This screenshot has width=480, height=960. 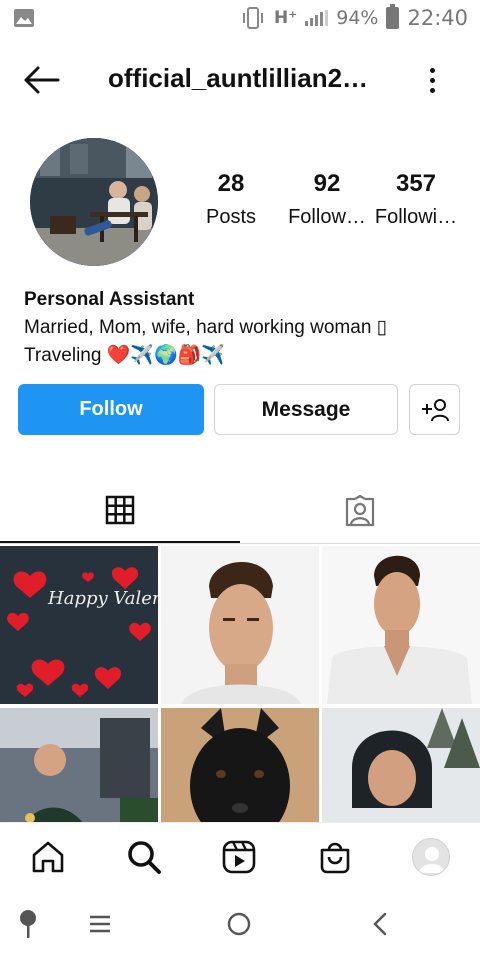 I want to click on home-circle-icon, so click(x=239, y=924).